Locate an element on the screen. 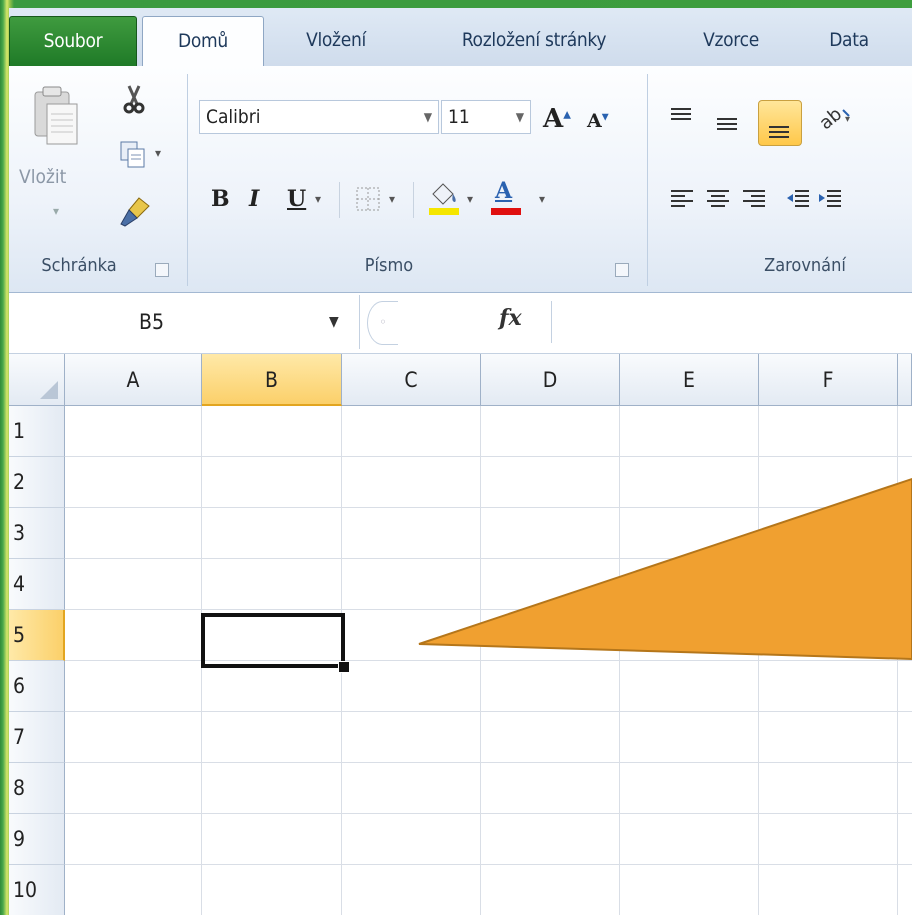  italic-button: I is located at coordinates (254, 199).